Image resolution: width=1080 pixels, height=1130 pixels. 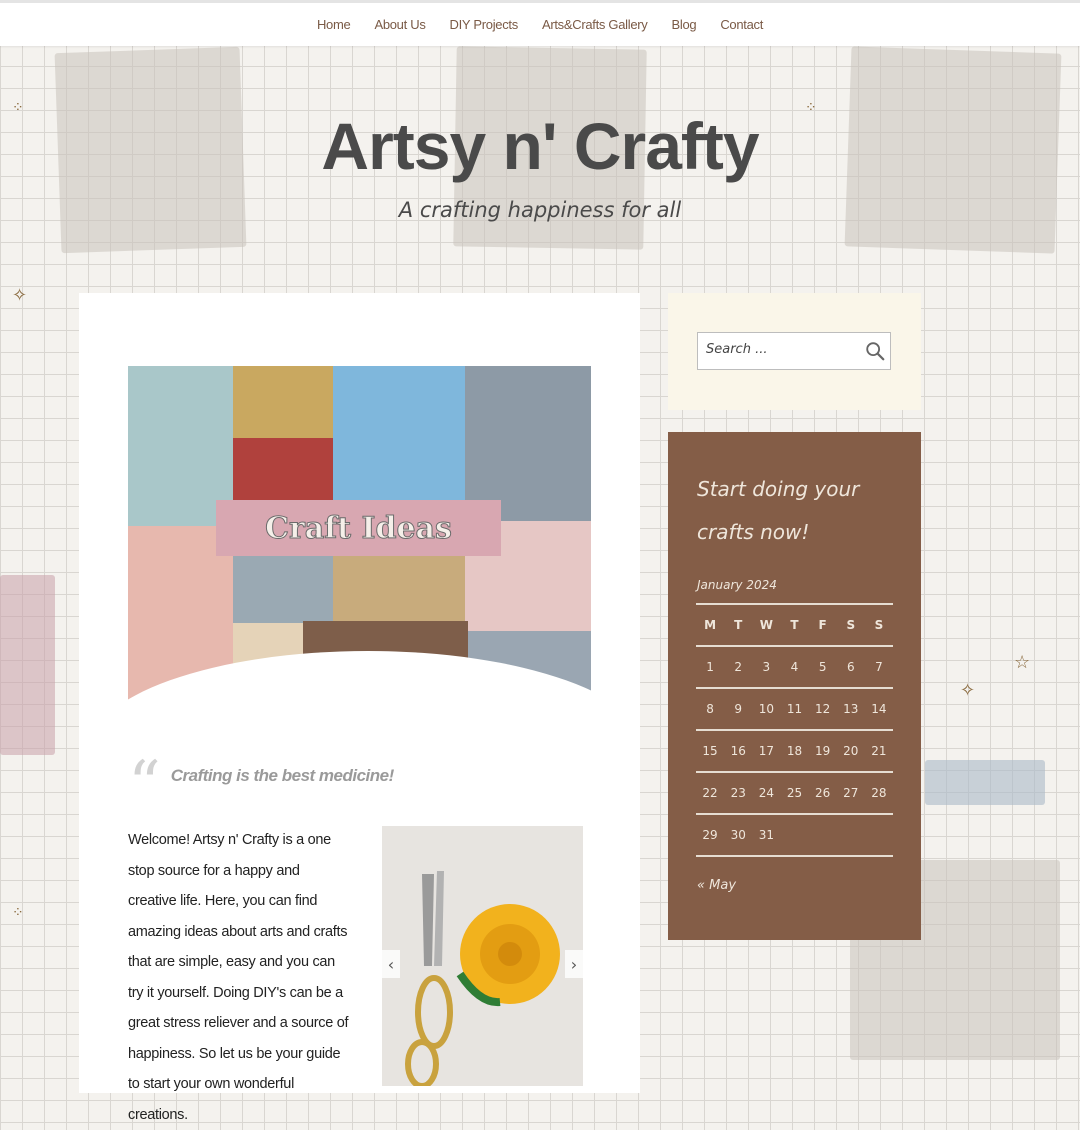 I want to click on calendar-day: 24, so click(x=766, y=793).